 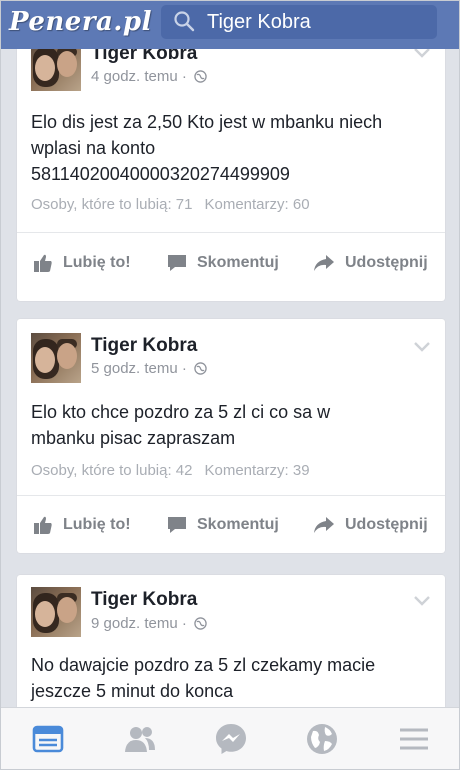 I want to click on friends-icon, so click(x=140, y=739).